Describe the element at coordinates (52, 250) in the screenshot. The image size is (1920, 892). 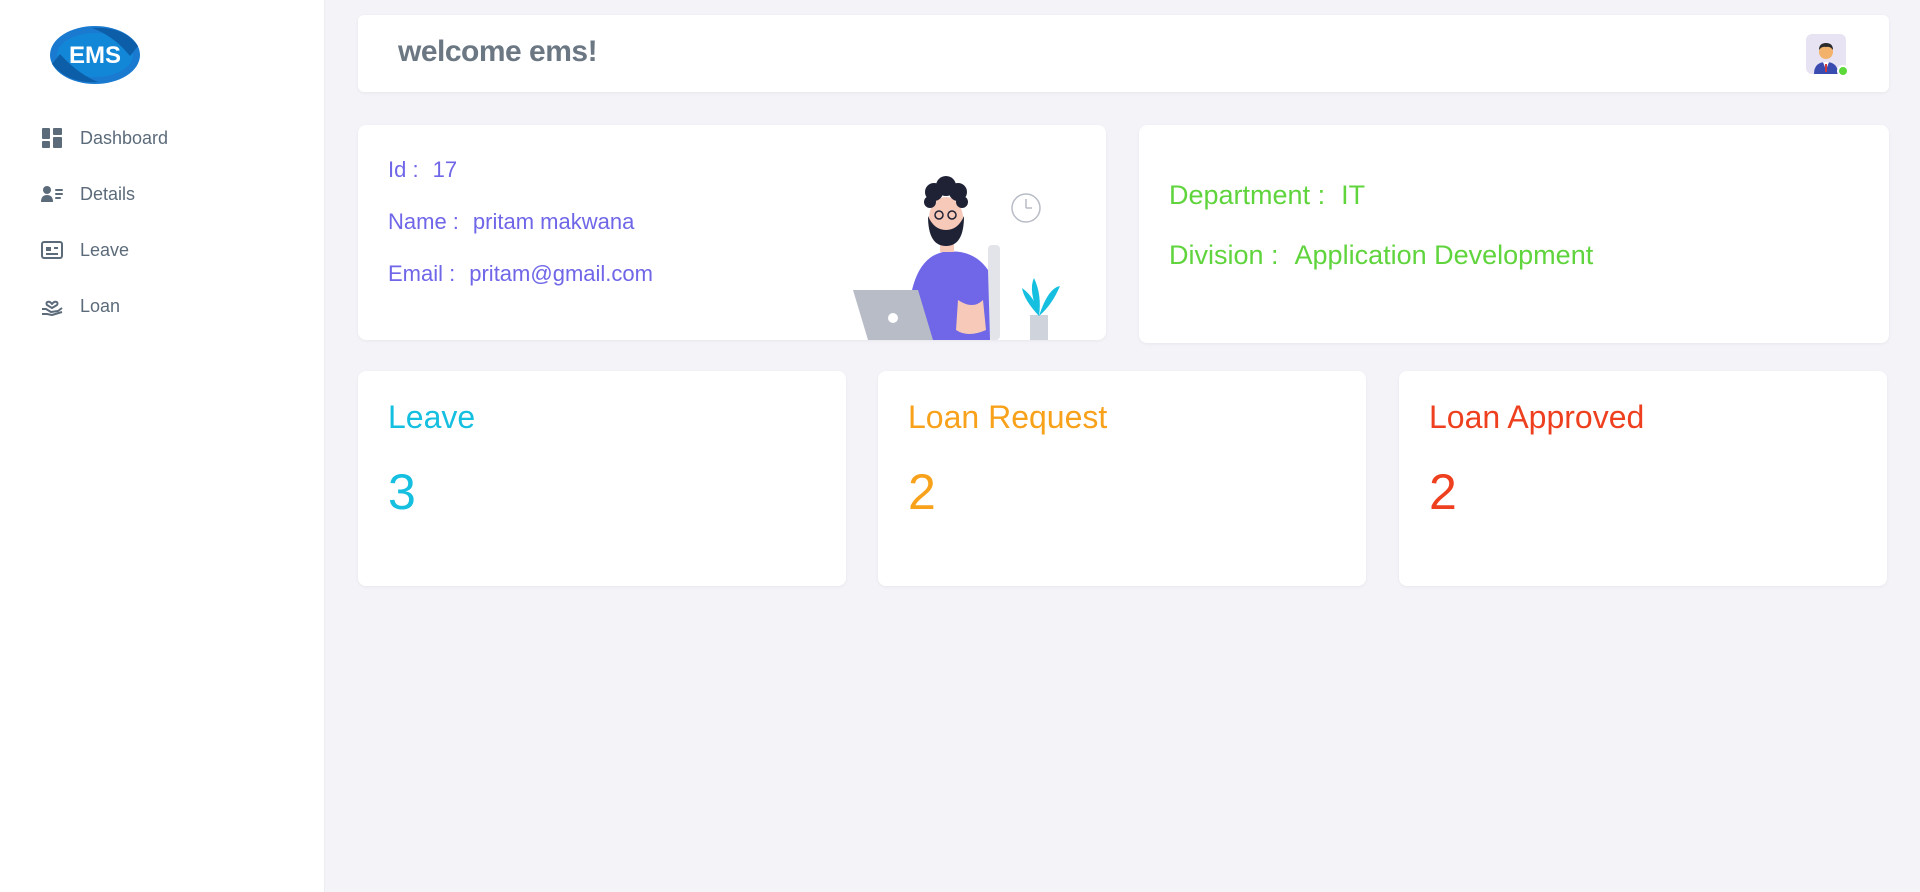
I see `id-card-icon` at that location.